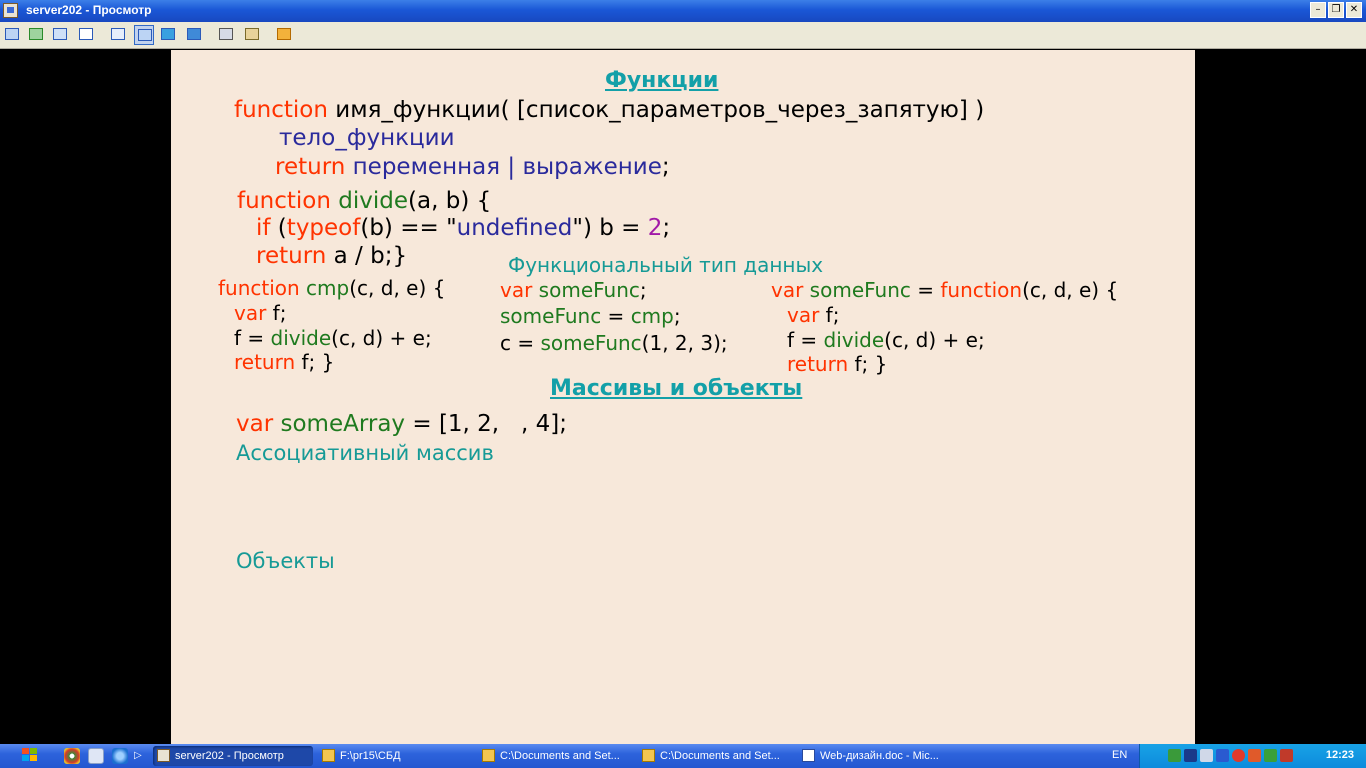 The height and width of the screenshot is (768, 1366). I want to click on window-title: server202 - Просмотр, so click(89, 10).